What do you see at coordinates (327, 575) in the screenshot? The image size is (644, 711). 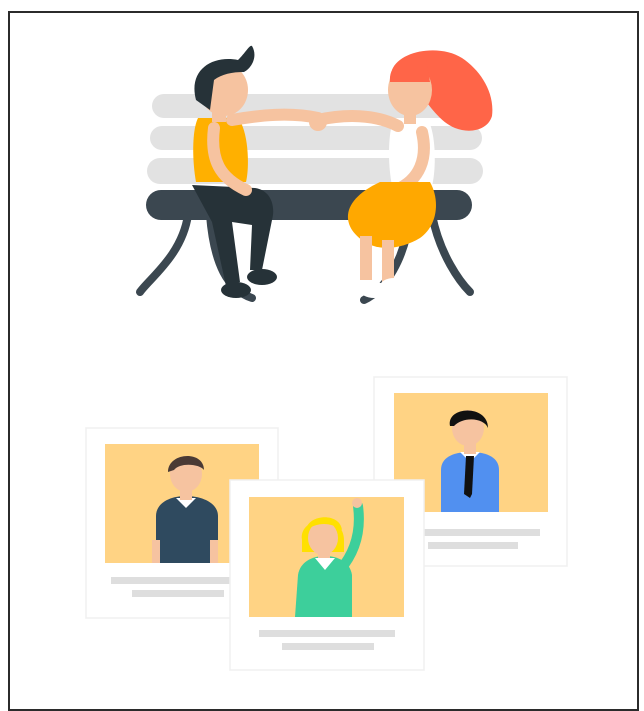 I see `profile-card-center` at bounding box center [327, 575].